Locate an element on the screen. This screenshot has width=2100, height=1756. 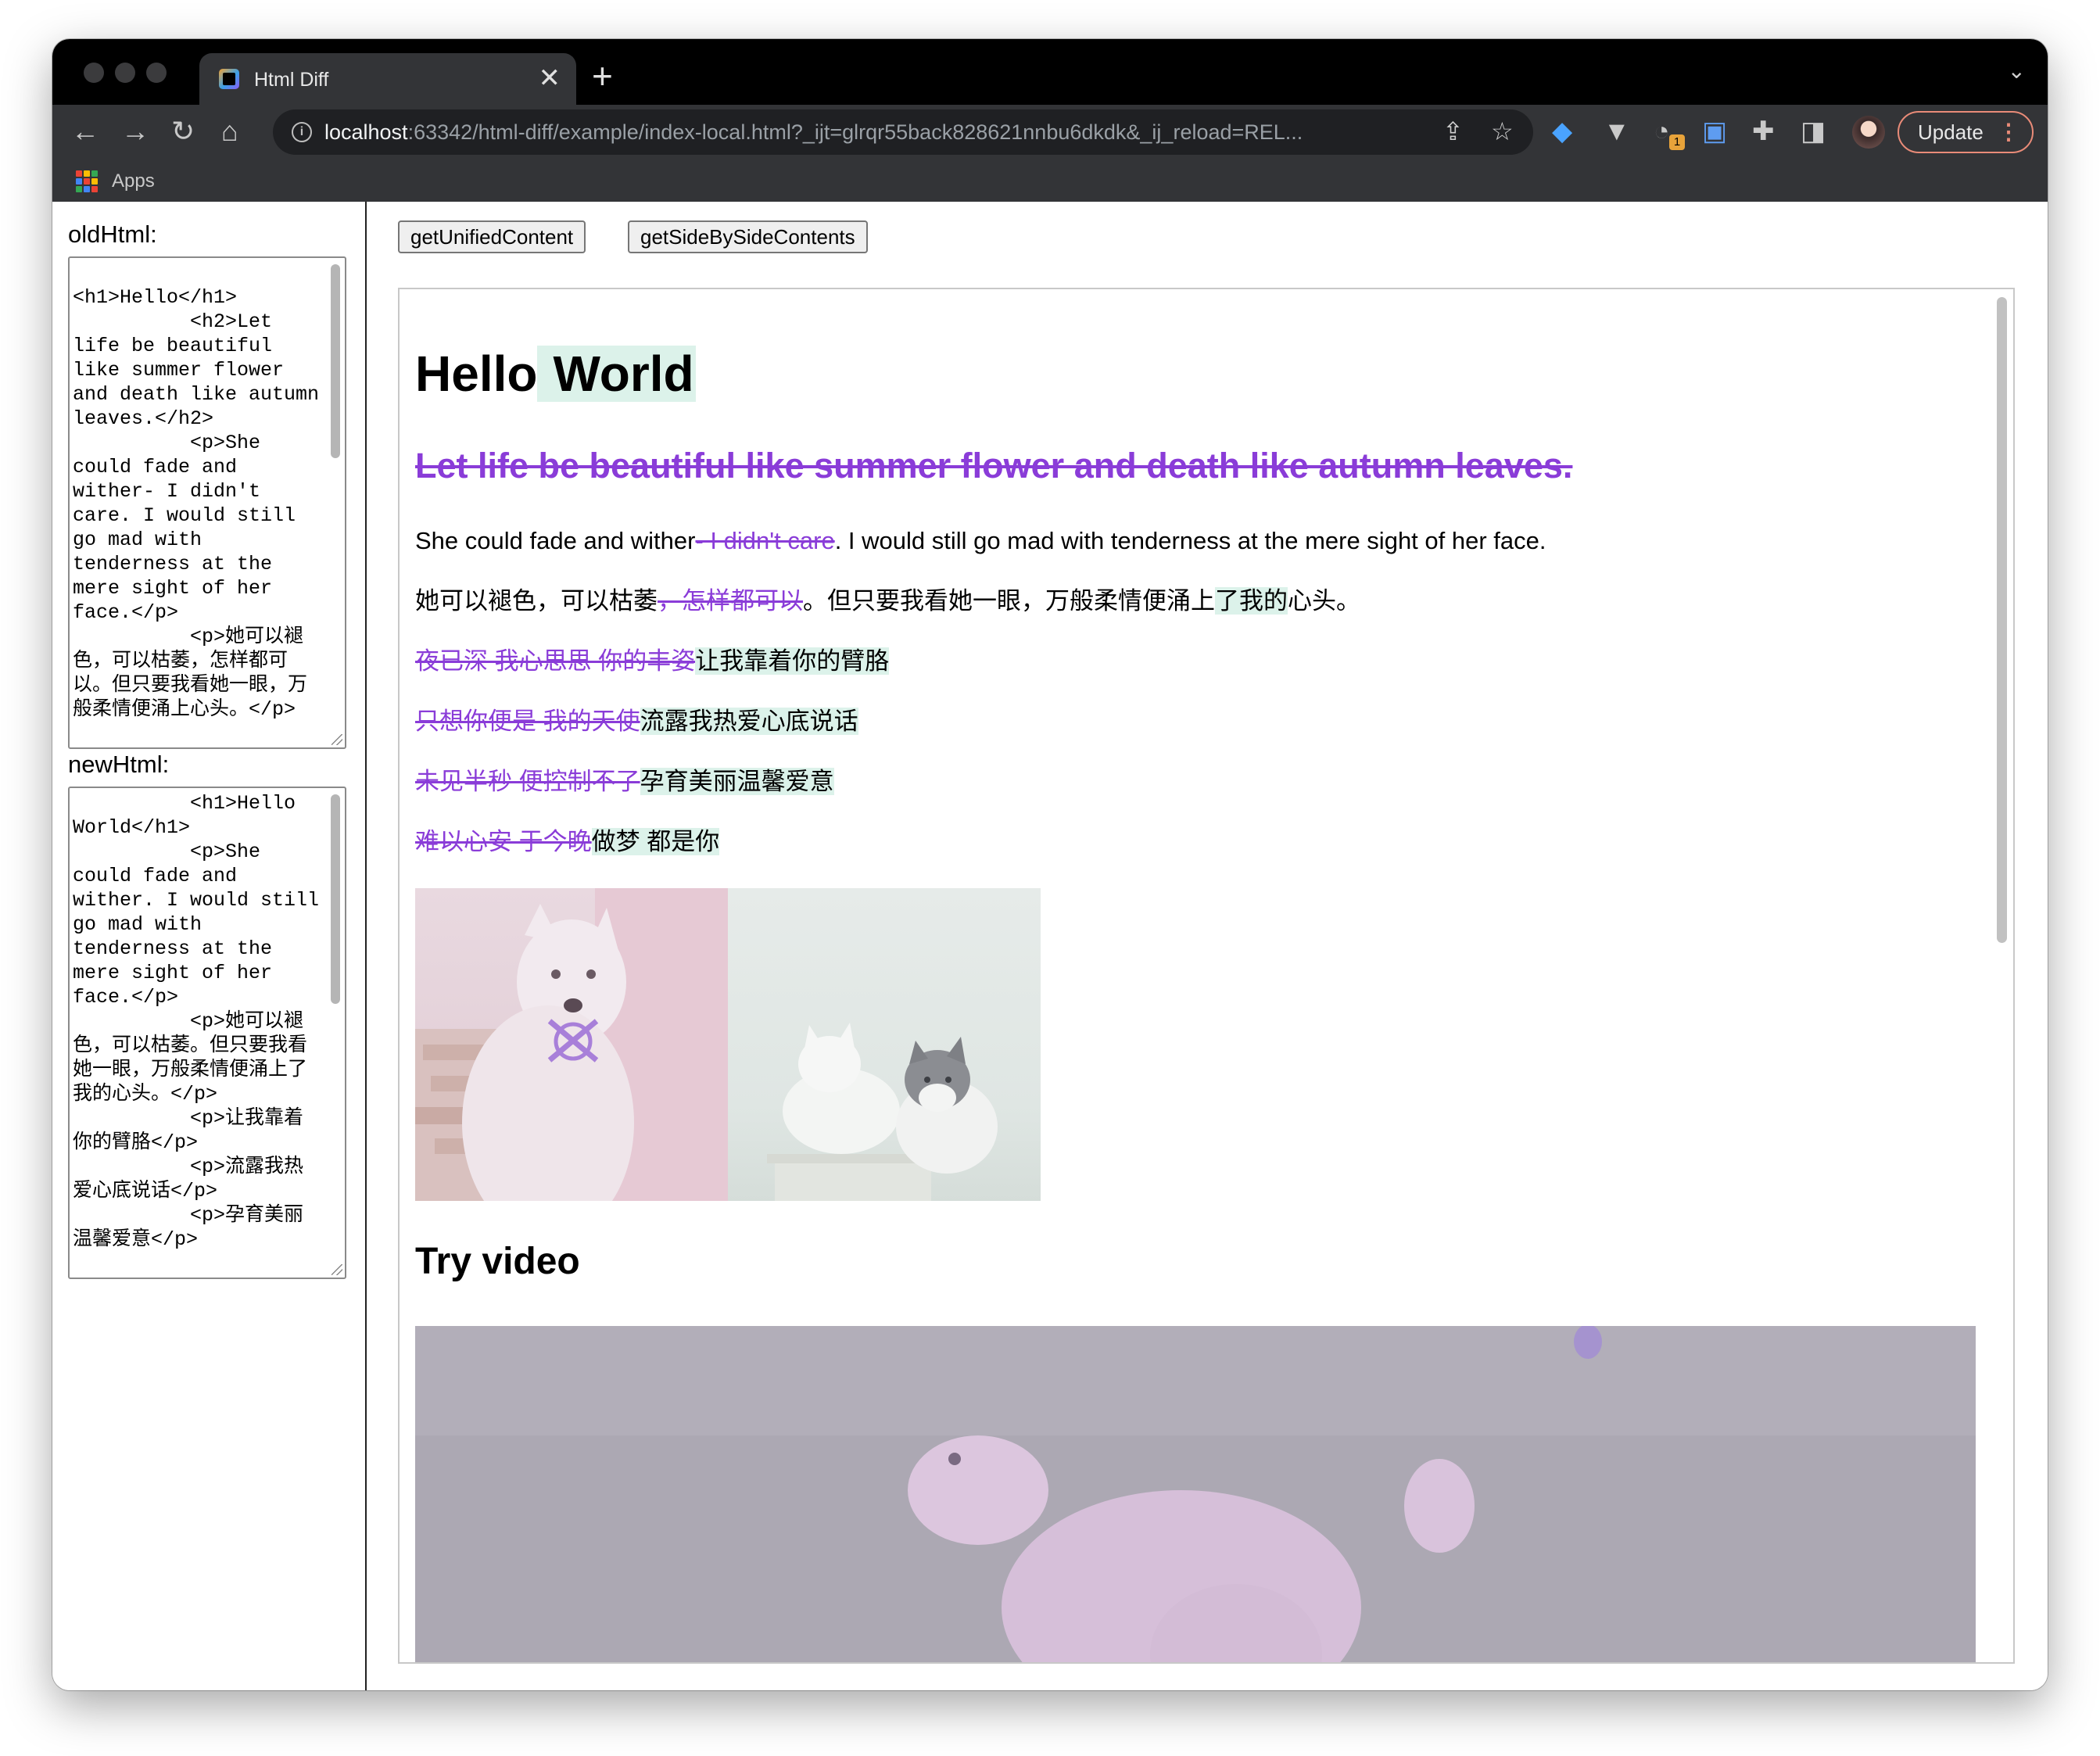
new-html-label: newHtml: is located at coordinates (119, 764).